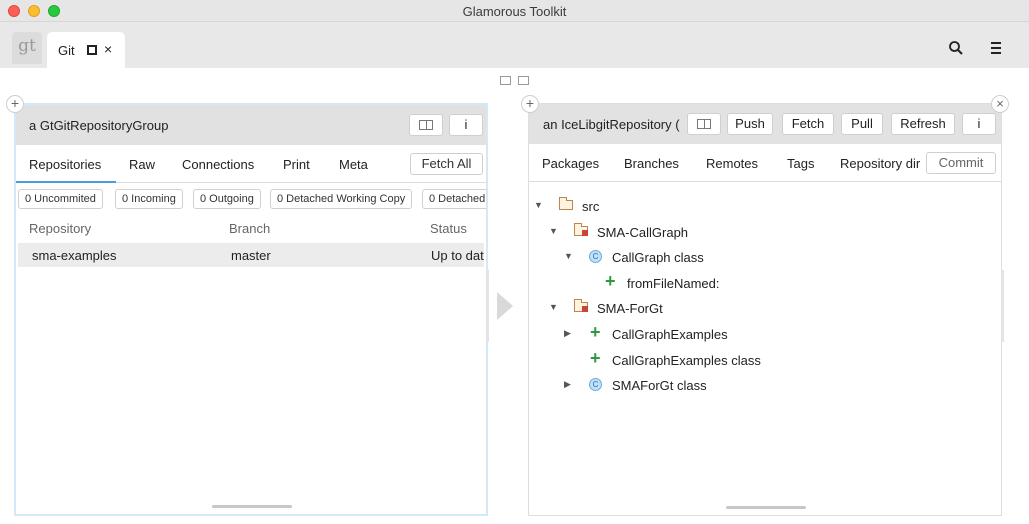  I want to click on left-pane-resize-handle, so click(487, 306).